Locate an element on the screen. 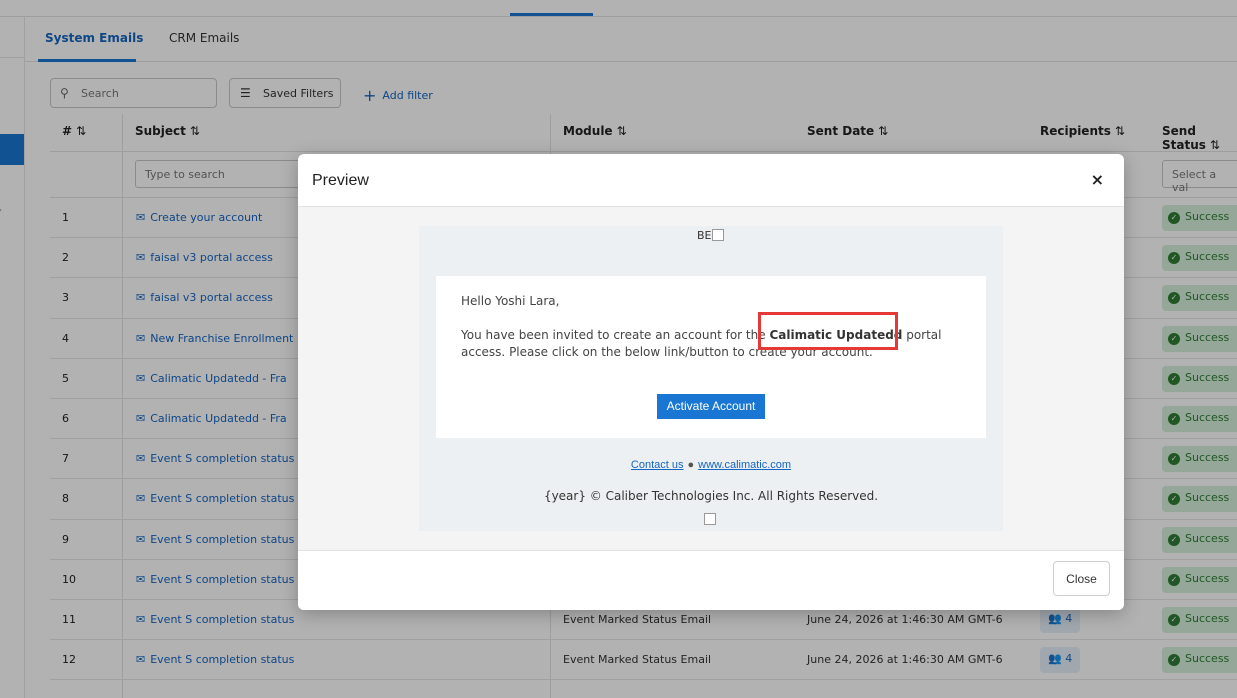  broken-footer-image-icon is located at coordinates (710, 519).